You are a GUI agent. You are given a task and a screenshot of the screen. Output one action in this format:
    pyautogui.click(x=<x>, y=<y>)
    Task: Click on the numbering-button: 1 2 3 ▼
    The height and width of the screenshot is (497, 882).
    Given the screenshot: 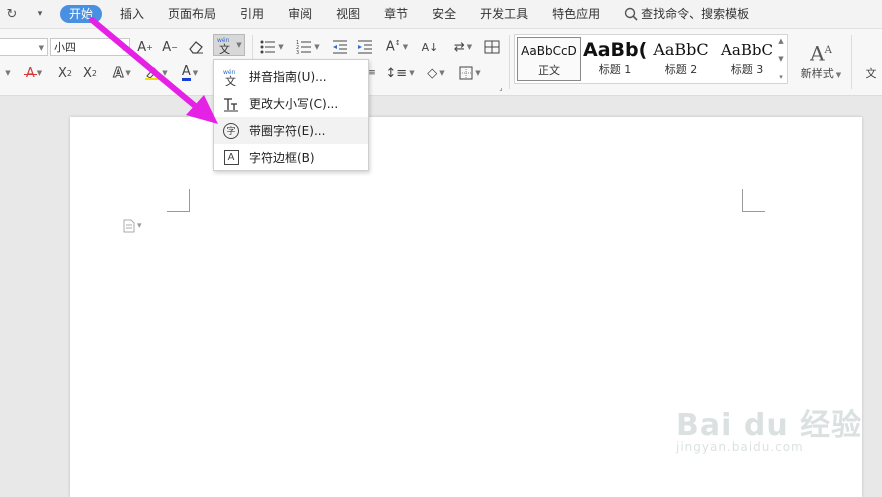 What is the action you would take?
    pyautogui.click(x=308, y=47)
    